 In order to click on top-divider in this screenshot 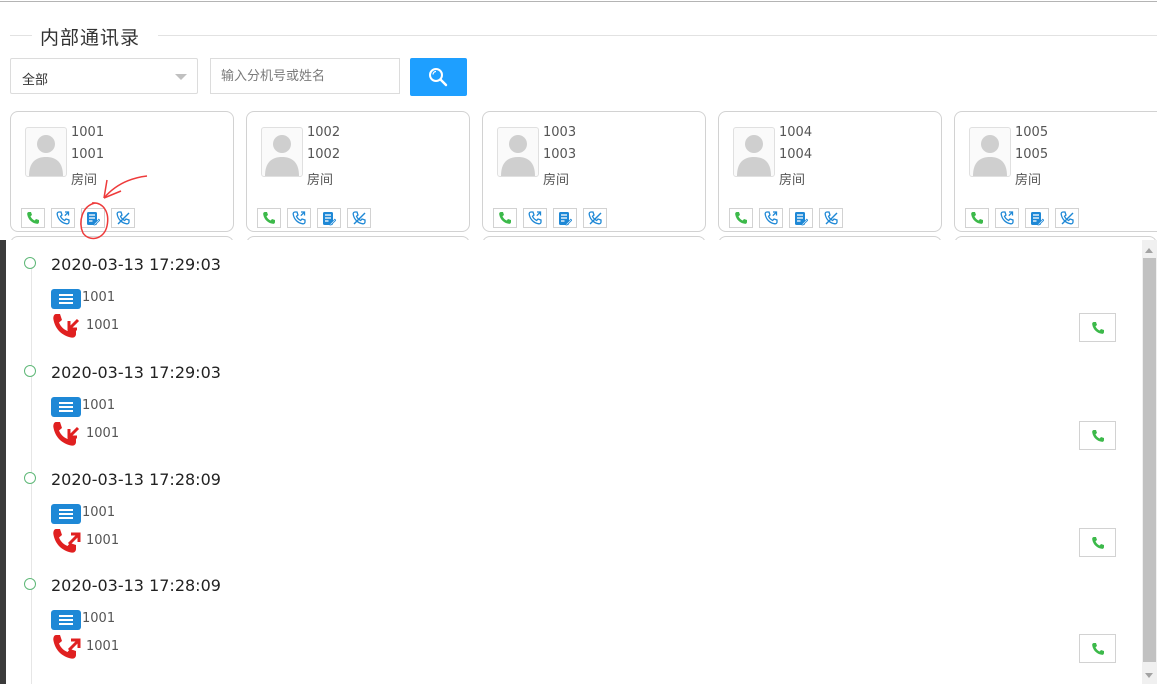, I will do `click(578, 1)`.